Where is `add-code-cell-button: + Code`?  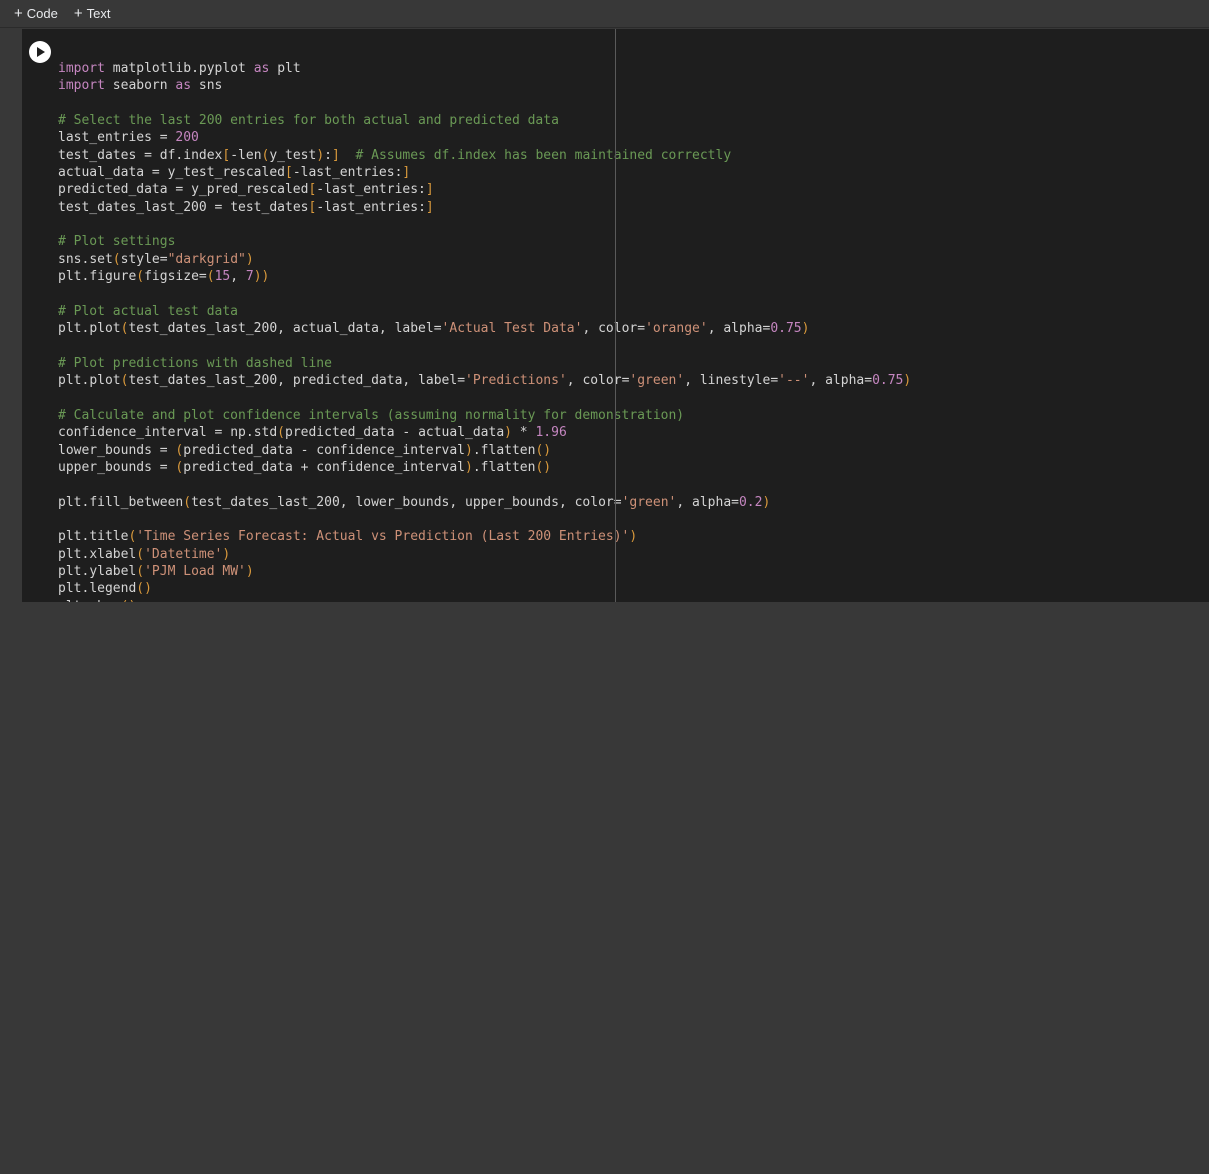 add-code-cell-button: + Code is located at coordinates (36, 13).